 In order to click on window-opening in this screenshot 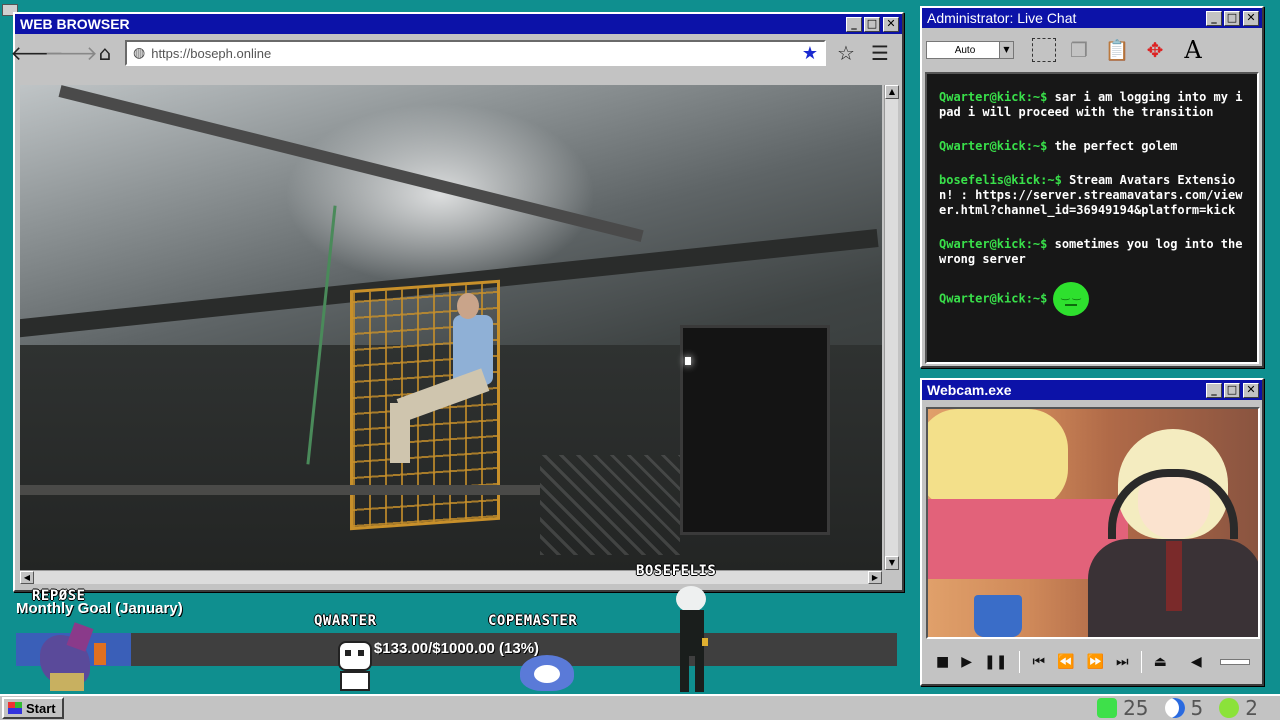, I will do `click(755, 430)`.